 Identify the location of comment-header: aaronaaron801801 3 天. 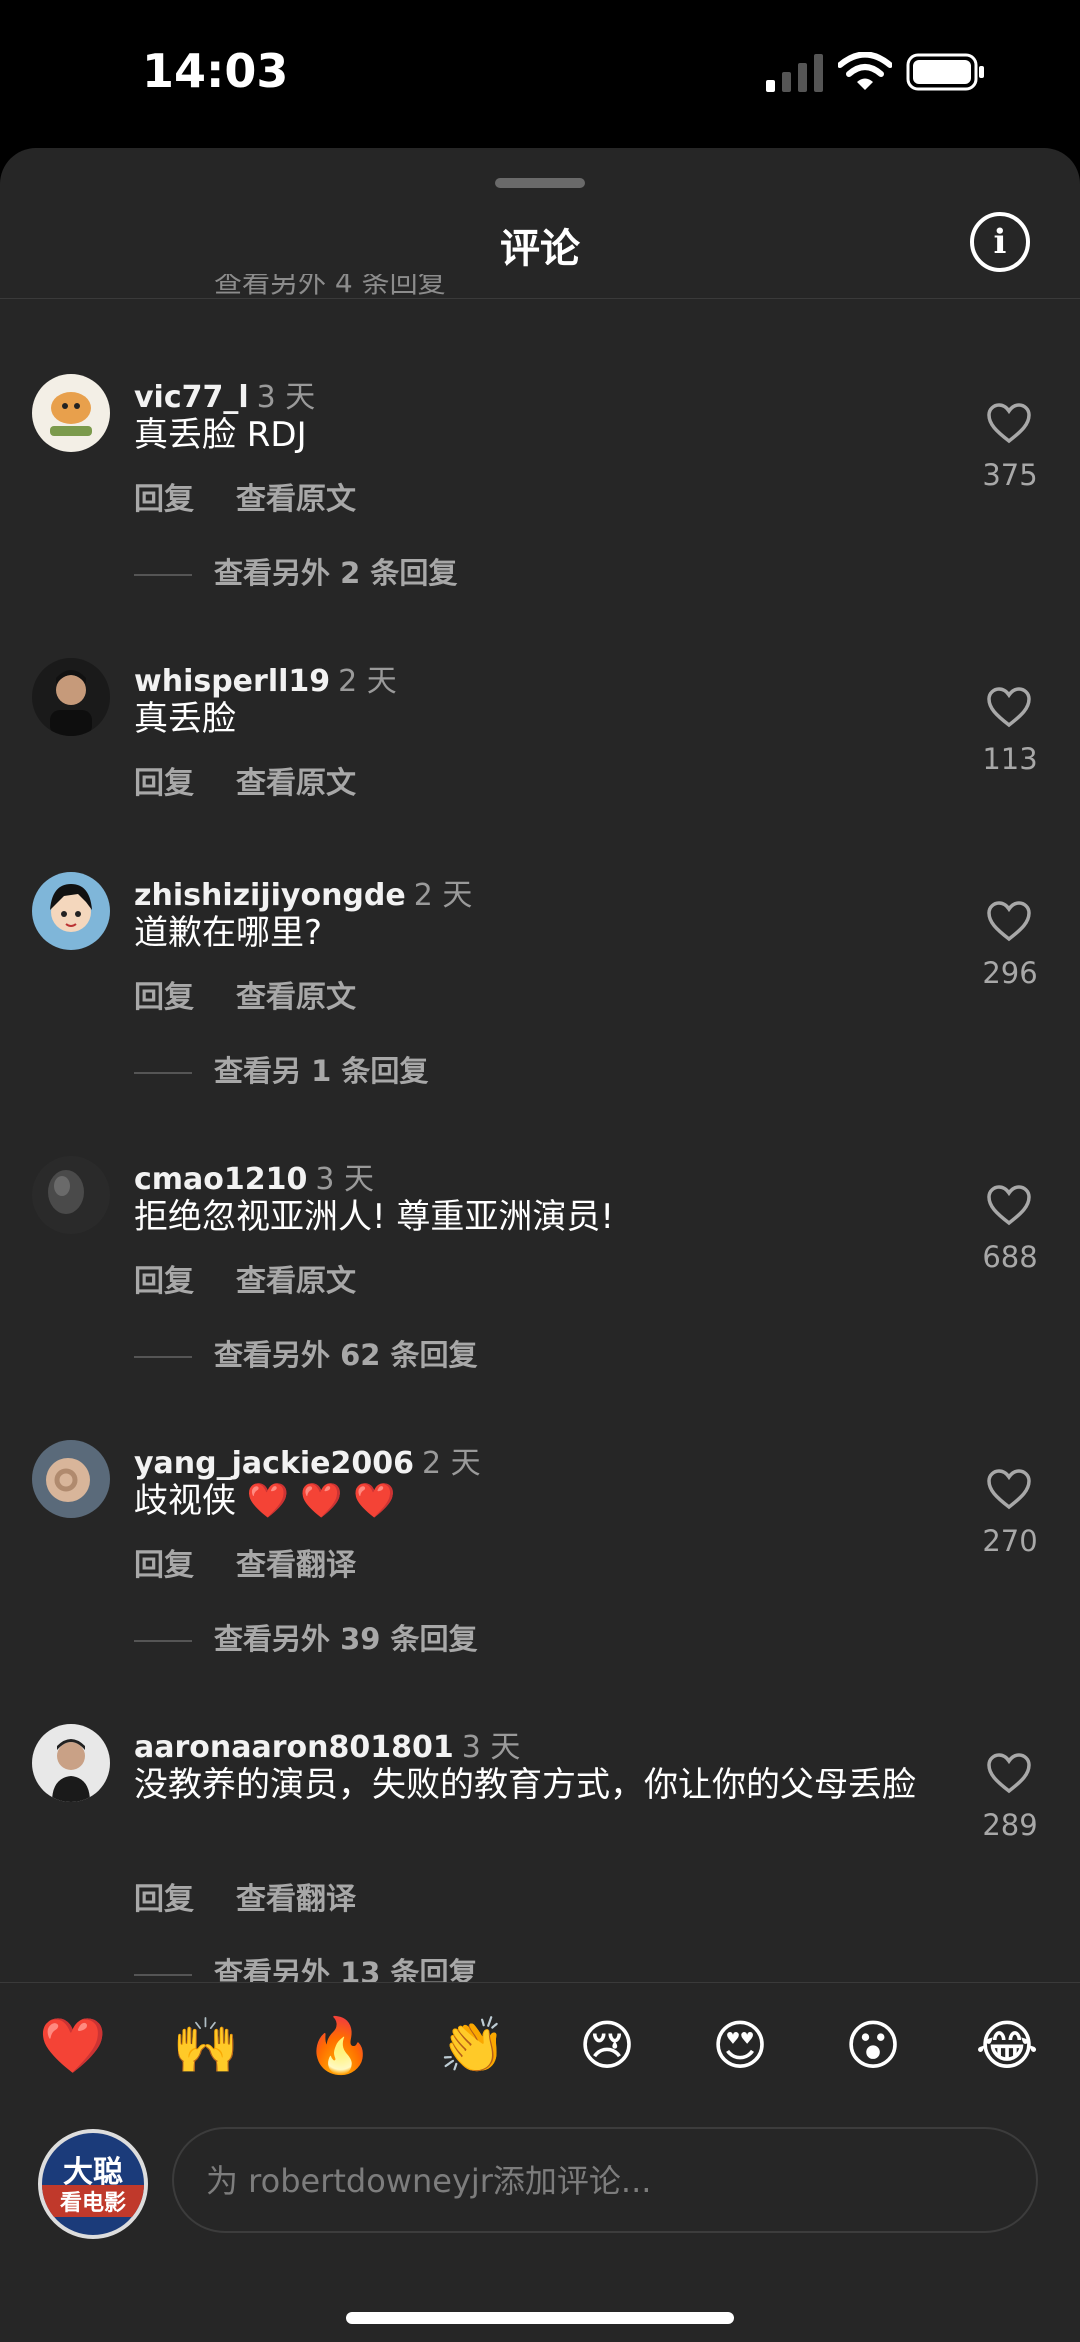
(327, 1744).